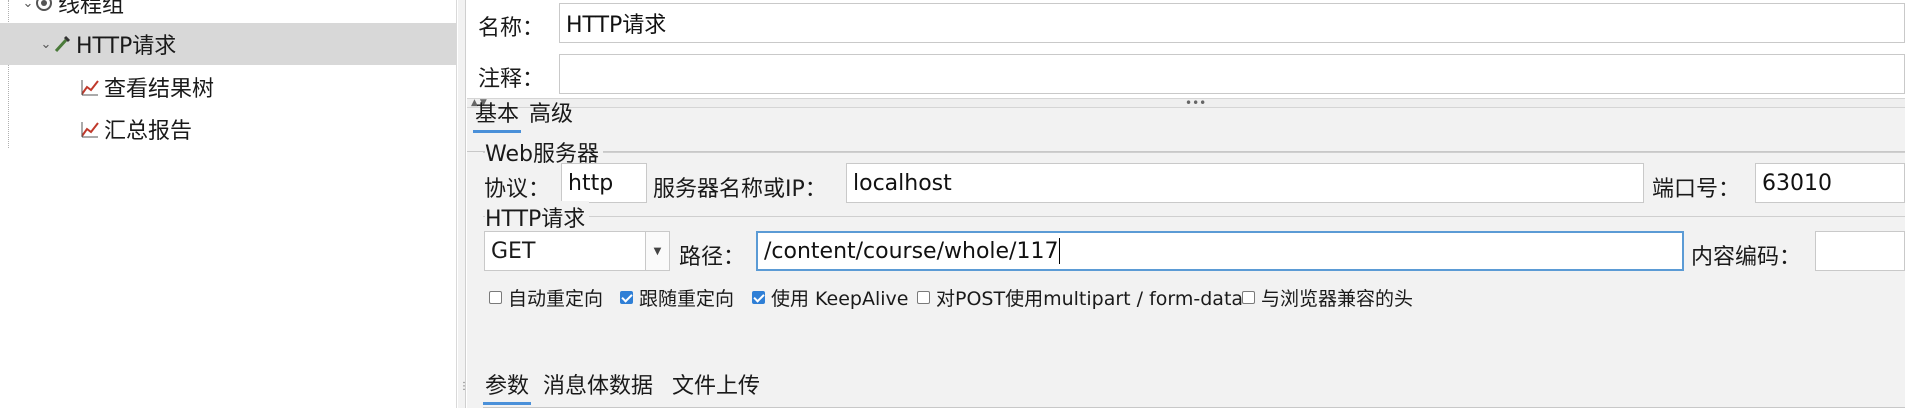 Image resolution: width=1905 pixels, height=408 pixels. Describe the element at coordinates (911, 251) in the screenshot. I see `path-value: /content/course/whole/117` at that location.